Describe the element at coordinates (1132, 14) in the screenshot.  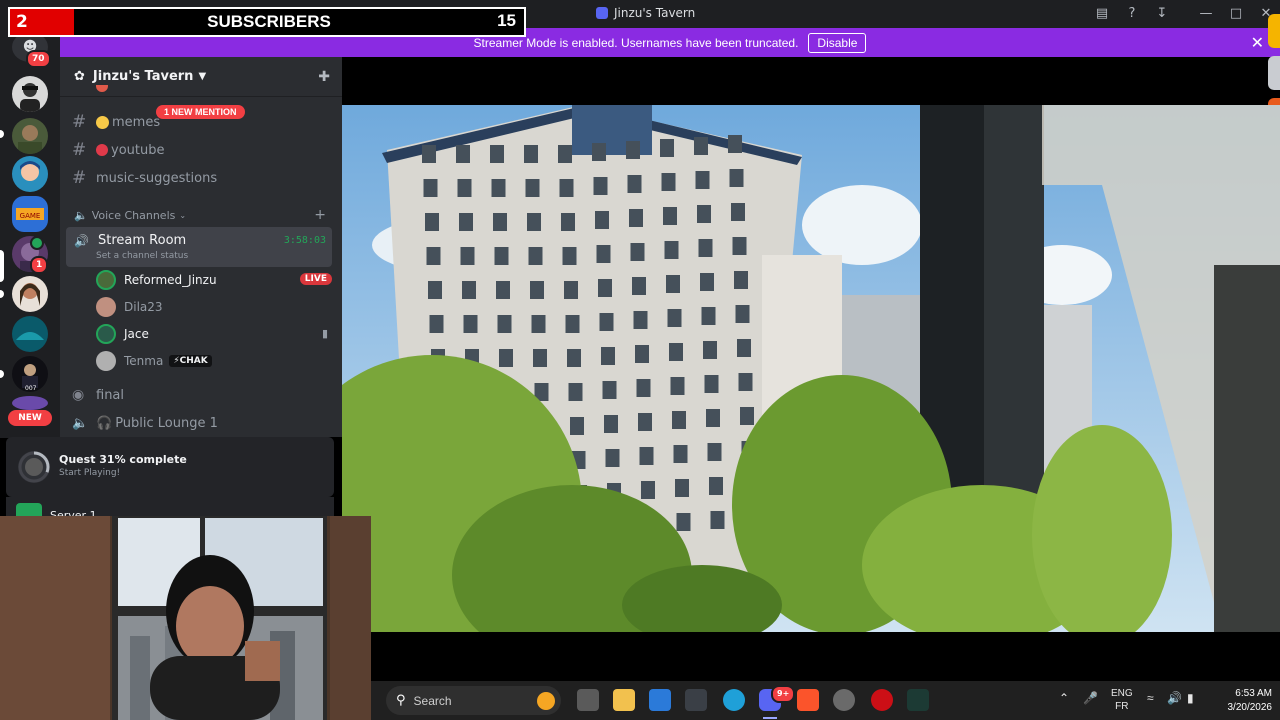
I see `help-icon: ?` at that location.